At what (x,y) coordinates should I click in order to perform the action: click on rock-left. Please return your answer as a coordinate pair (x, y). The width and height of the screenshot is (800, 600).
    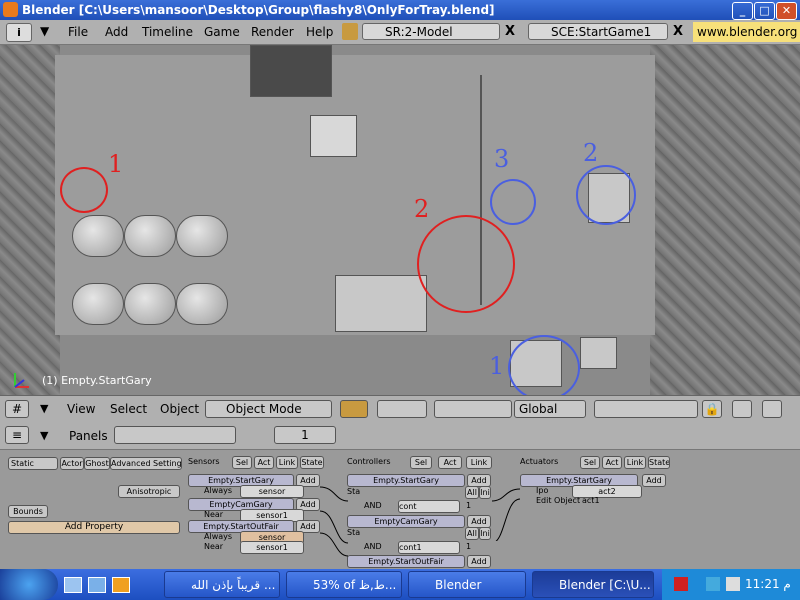
    Looking at the image, I should click on (30, 220).